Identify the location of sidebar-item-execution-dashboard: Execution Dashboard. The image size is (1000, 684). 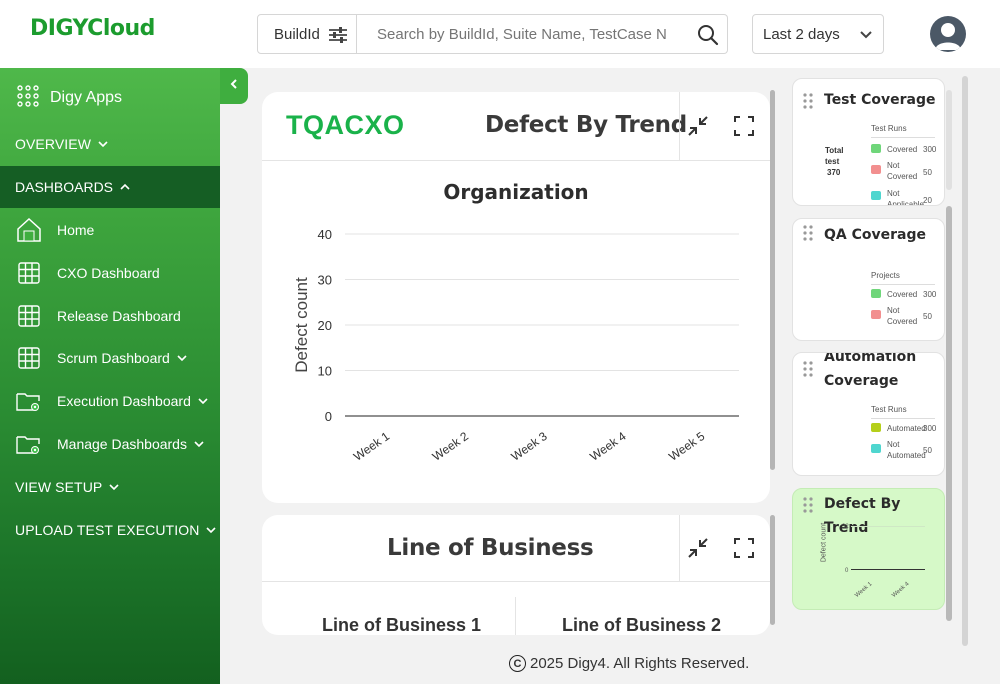
(110, 401).